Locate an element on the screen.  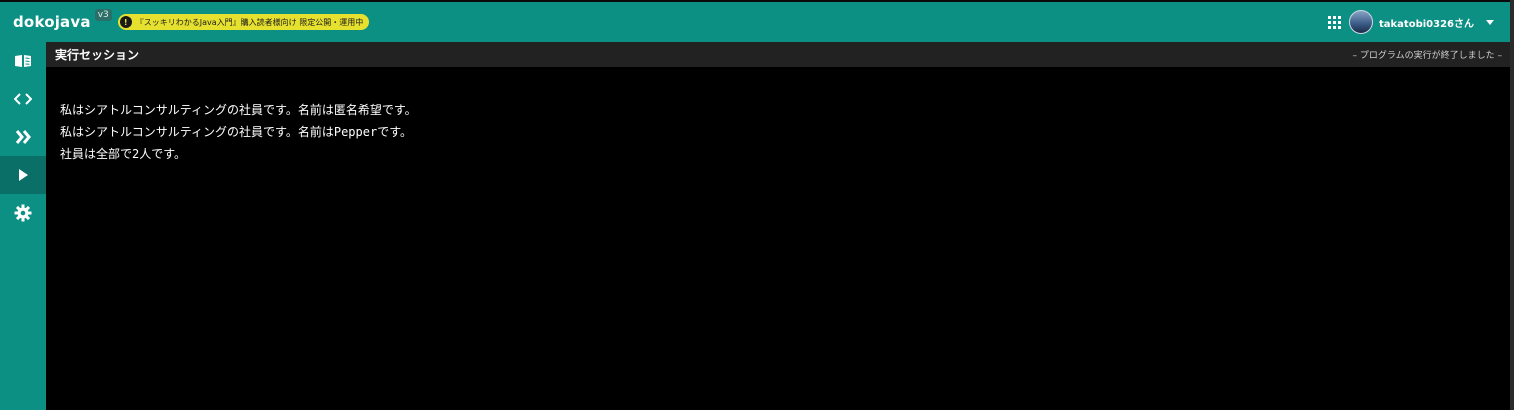
console-line: 私はシアトルコンサルティングの社員です。名前はPepperです。 is located at coordinates (236, 132).